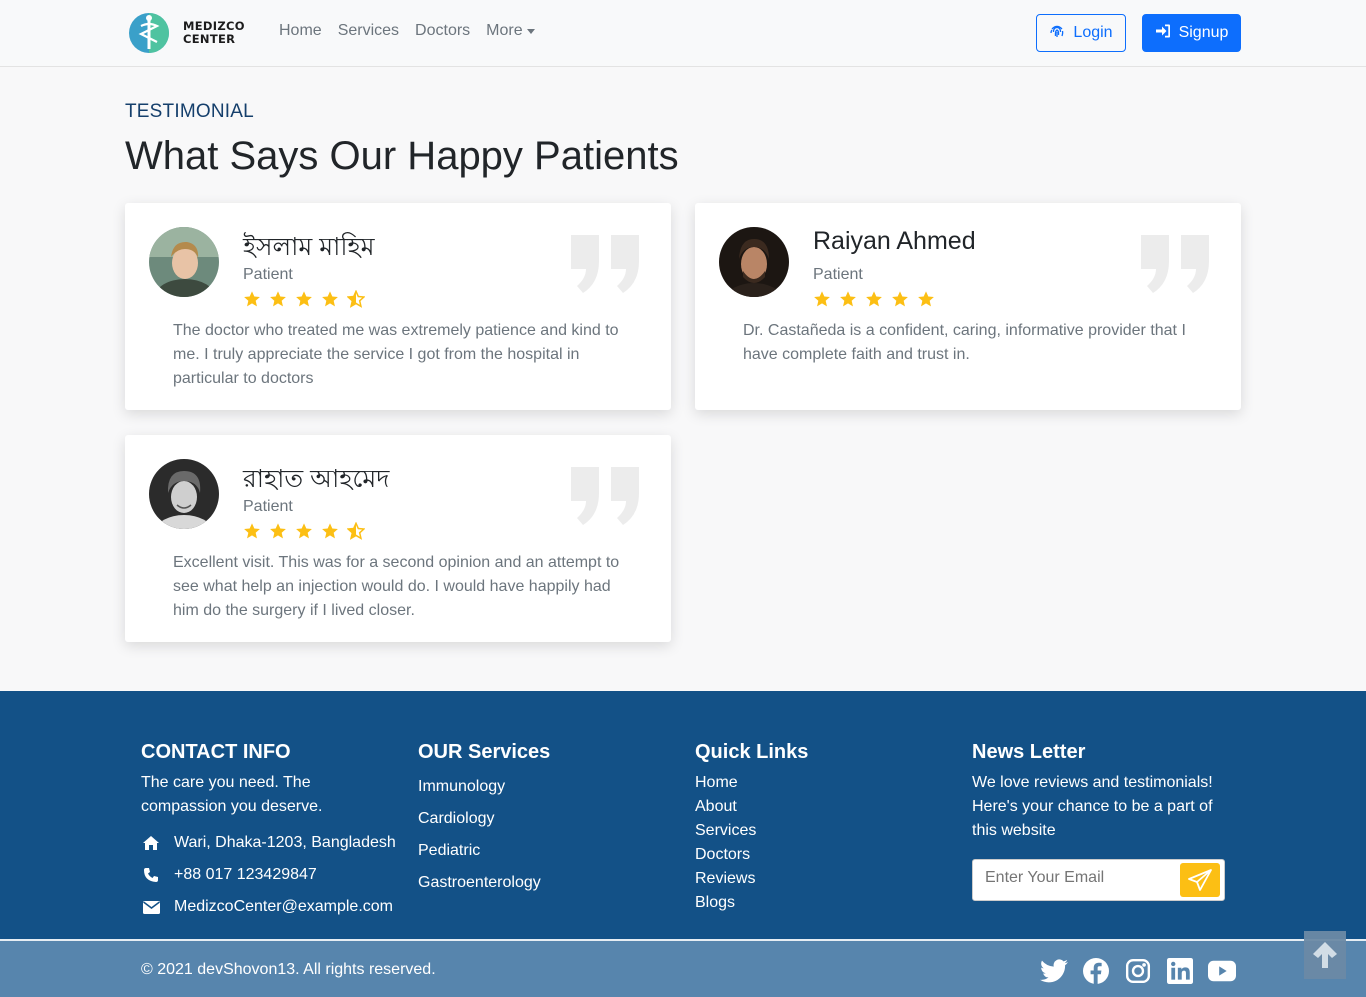 The image size is (1366, 997). I want to click on logo: MEDIZCO CENTER, so click(190, 33).